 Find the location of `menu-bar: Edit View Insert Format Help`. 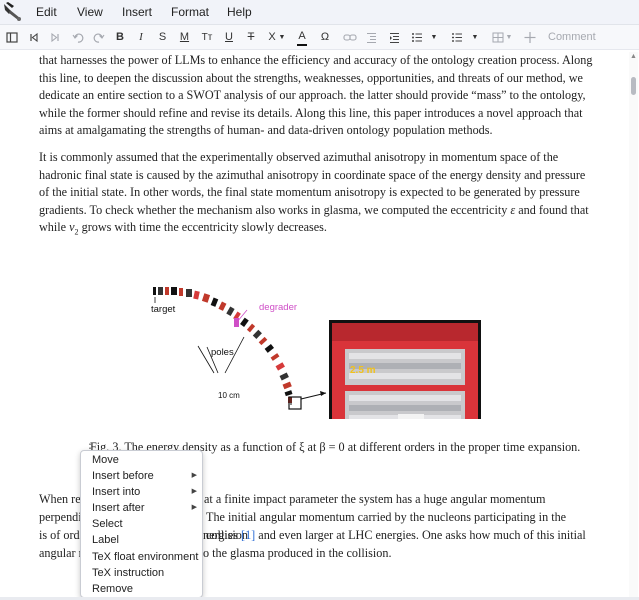

menu-bar: Edit View Insert Format Help is located at coordinates (319, 12).